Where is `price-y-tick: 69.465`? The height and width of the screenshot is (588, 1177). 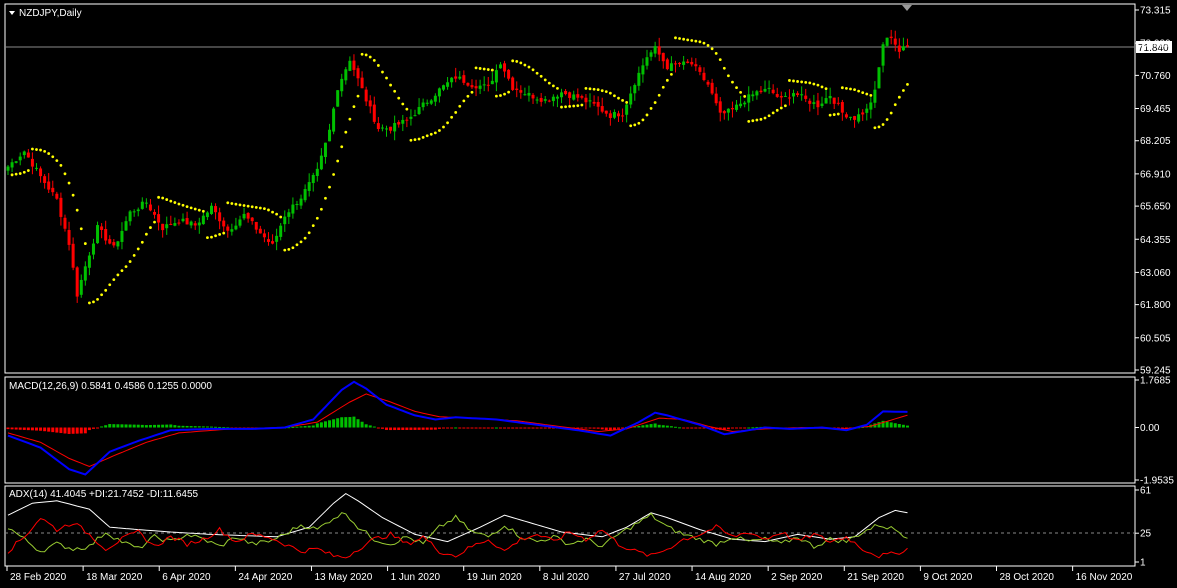
price-y-tick: 69.465 is located at coordinates (1155, 109).